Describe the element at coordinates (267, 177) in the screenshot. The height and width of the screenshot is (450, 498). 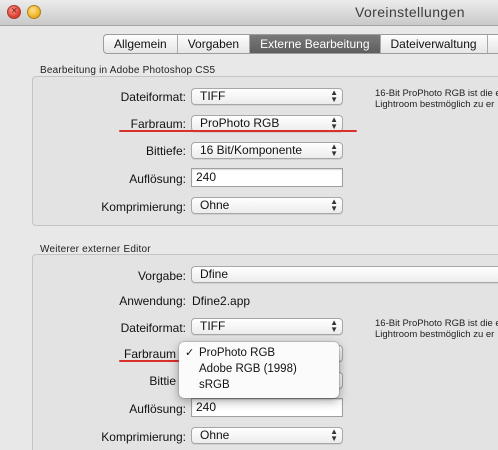
I see `ps-resolution-field: 240` at that location.